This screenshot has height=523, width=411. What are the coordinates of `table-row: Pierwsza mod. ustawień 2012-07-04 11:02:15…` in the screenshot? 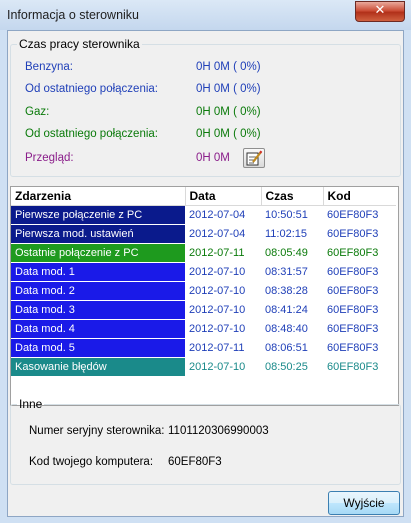 It's located at (203, 234).